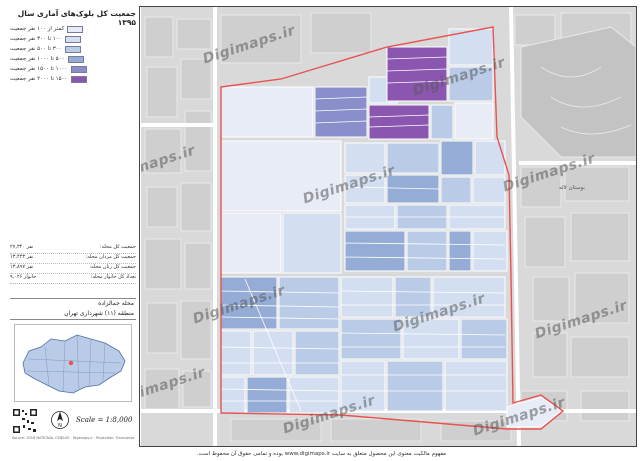 The height and width of the screenshot is (461, 643). I want to click on stat-value: ۲۷,۳۴۰ نفر, so click(22, 247).